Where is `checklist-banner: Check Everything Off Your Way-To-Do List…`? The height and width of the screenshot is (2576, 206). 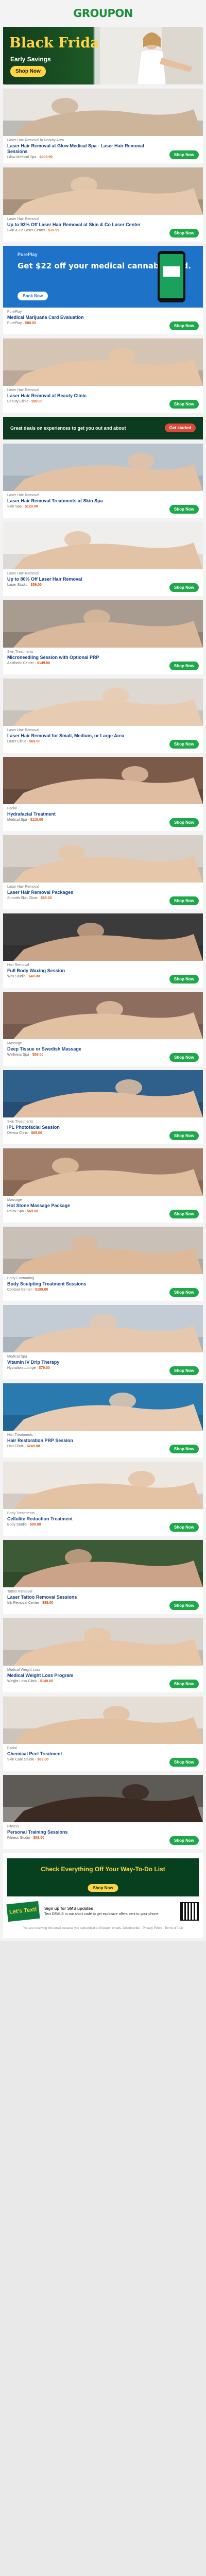 checklist-banner: Check Everything Off Your Way-To-Do List… is located at coordinates (103, 1877).